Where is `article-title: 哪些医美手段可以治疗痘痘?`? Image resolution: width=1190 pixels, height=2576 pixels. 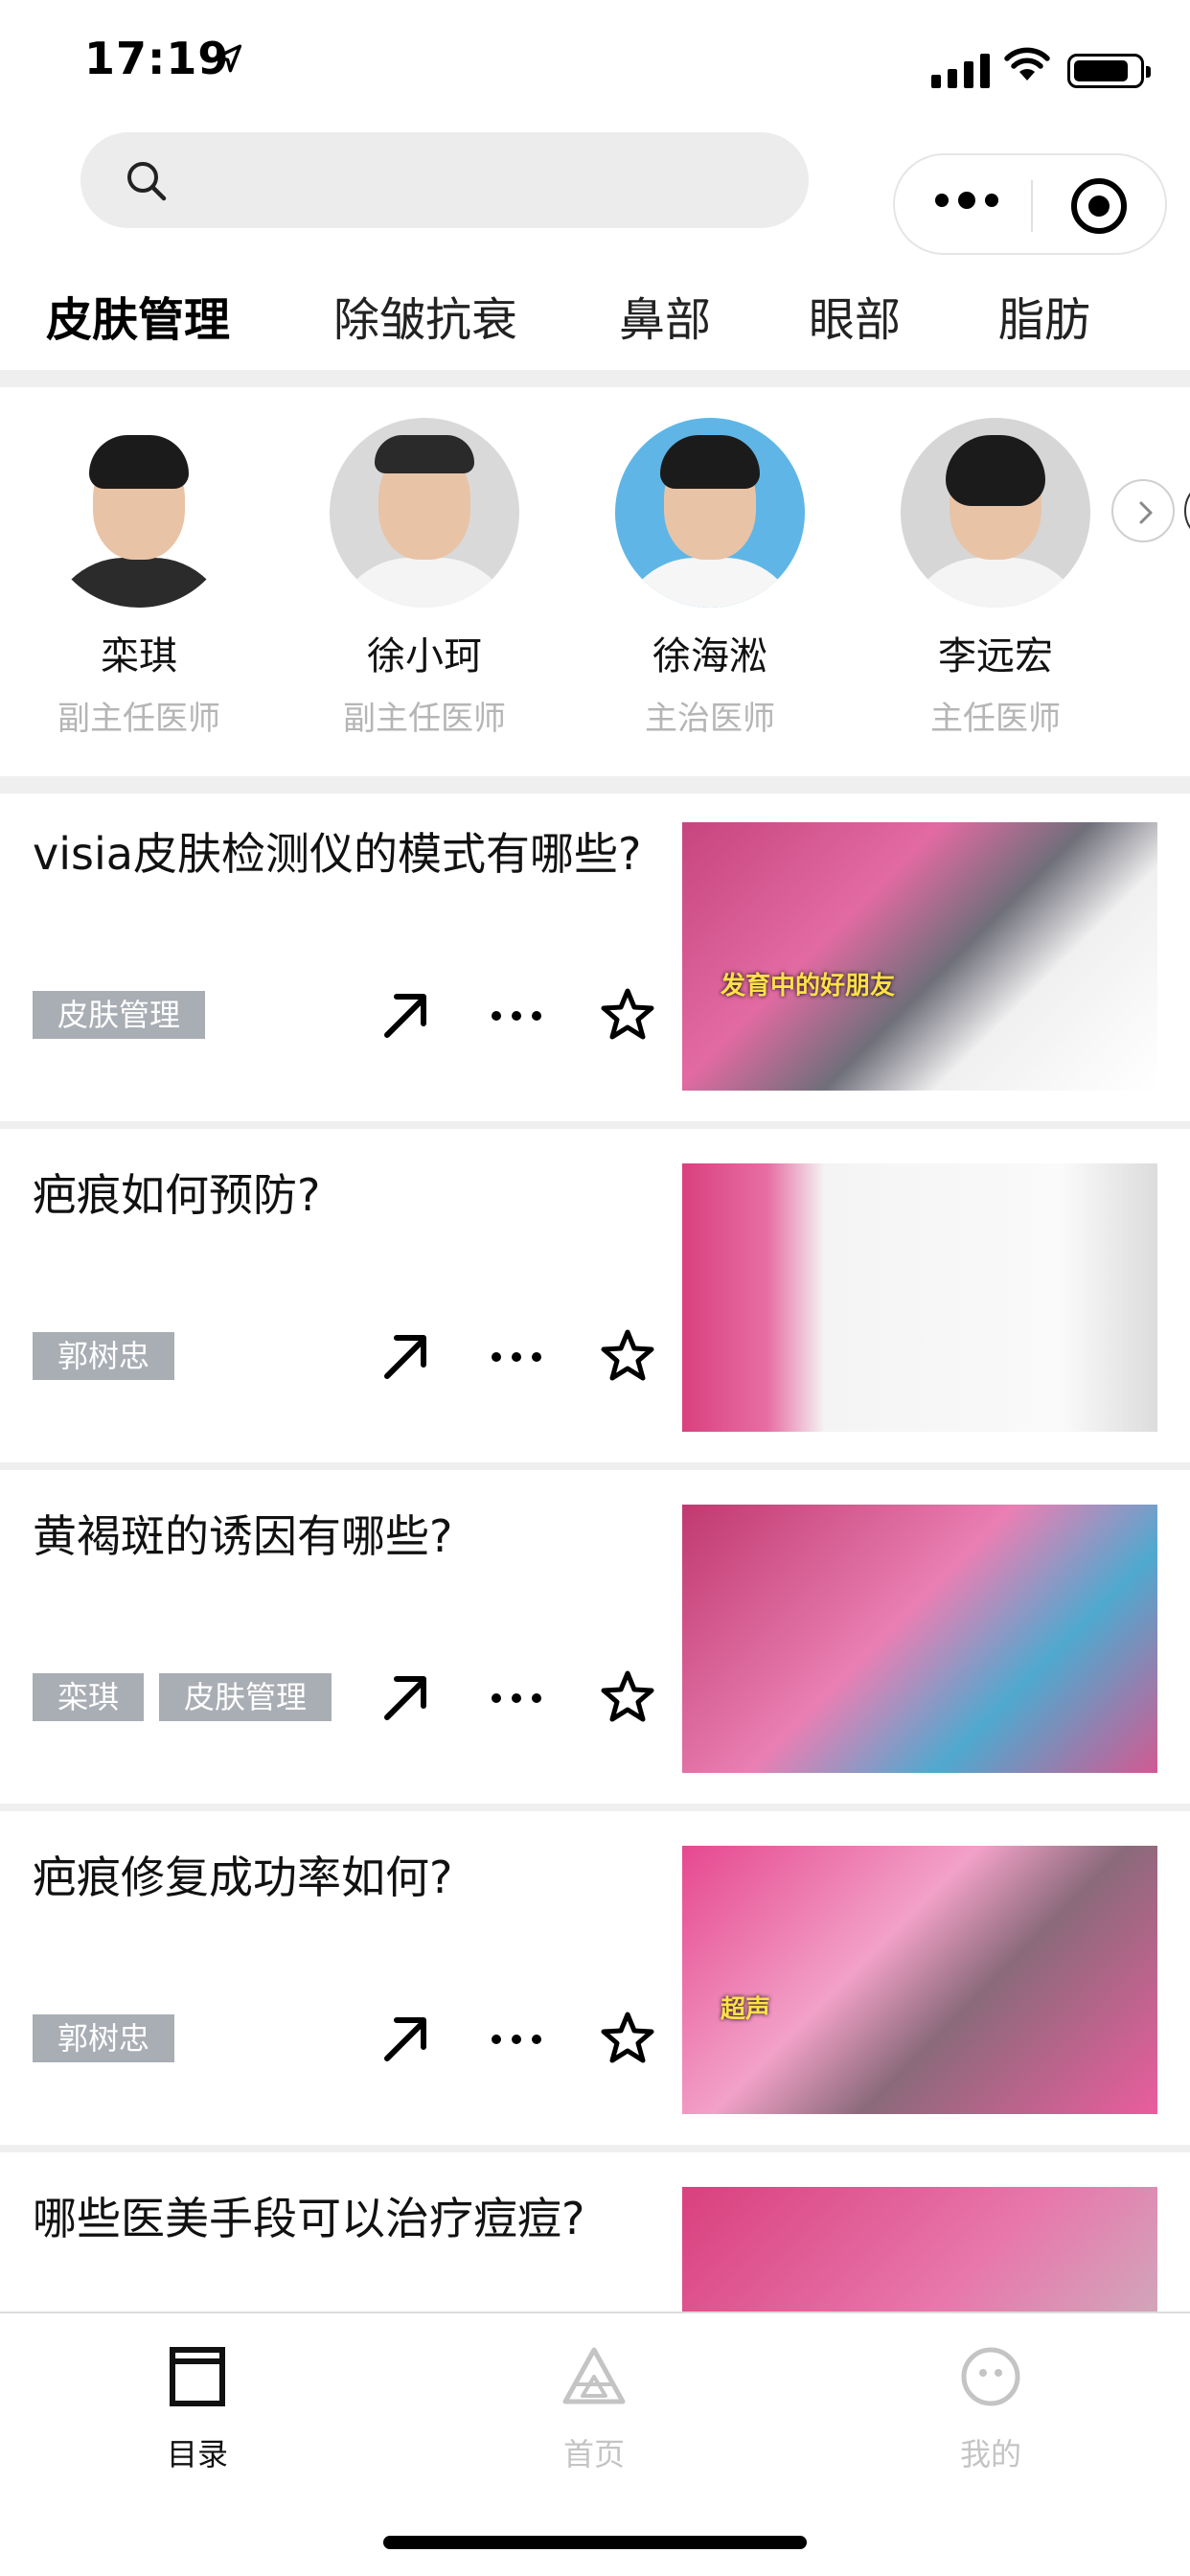
article-title: 哪些医美手段可以治疗痘痘? is located at coordinates (349, 2218).